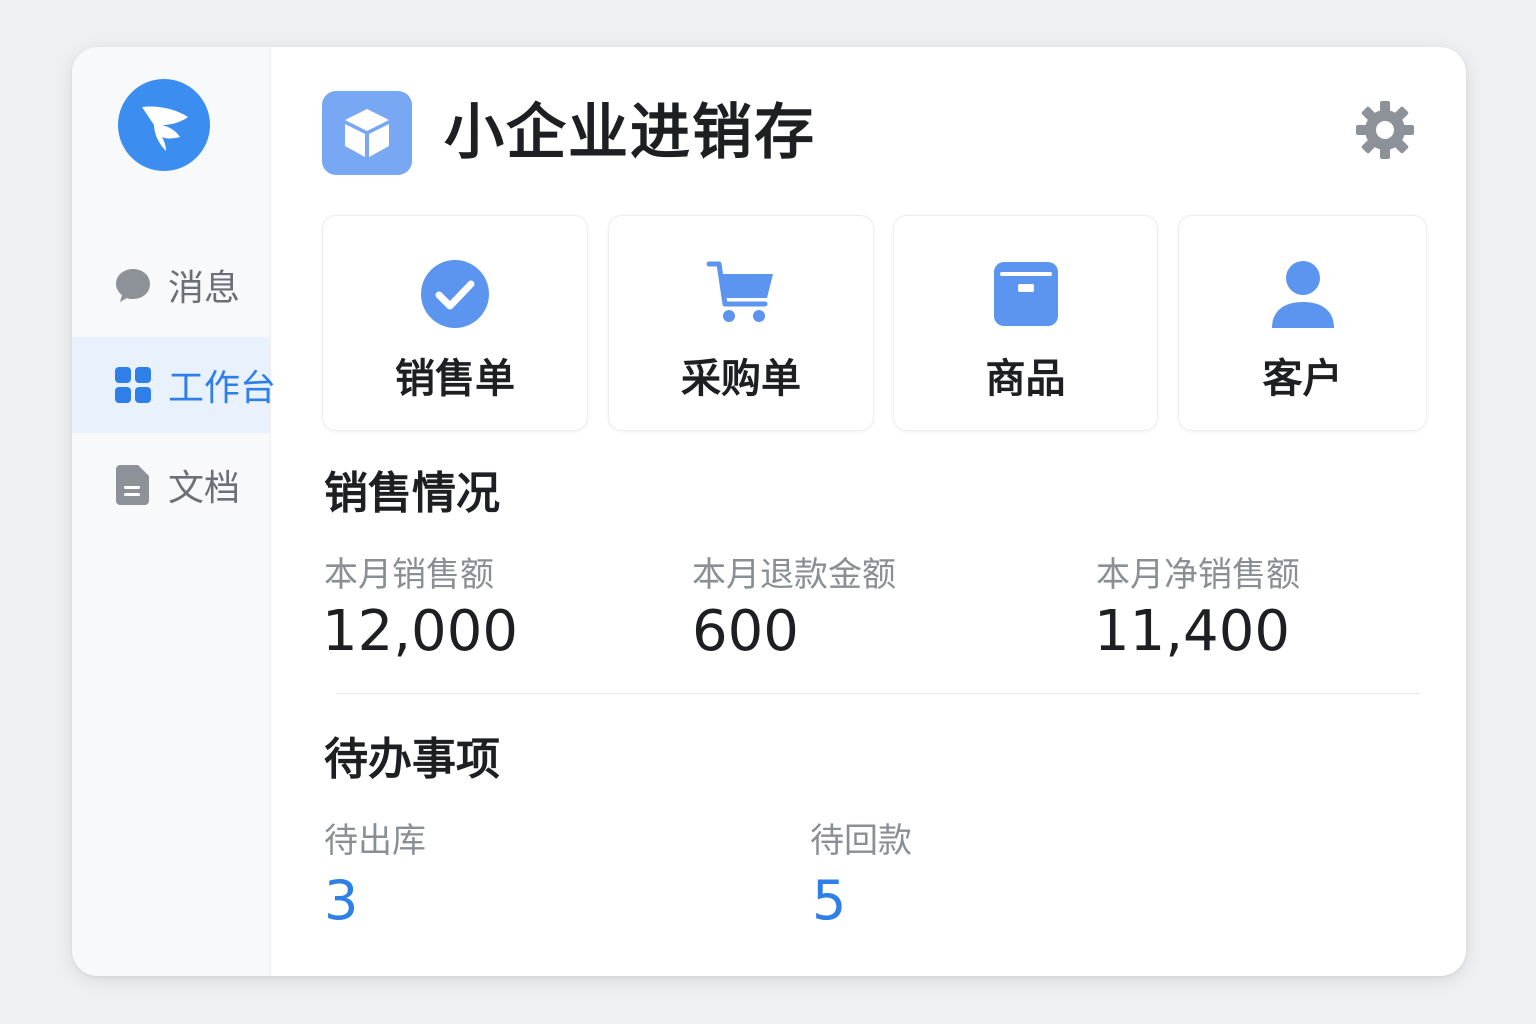 The height and width of the screenshot is (1024, 1536). I want to click on monthly-sales-value: 12,000, so click(420, 631).